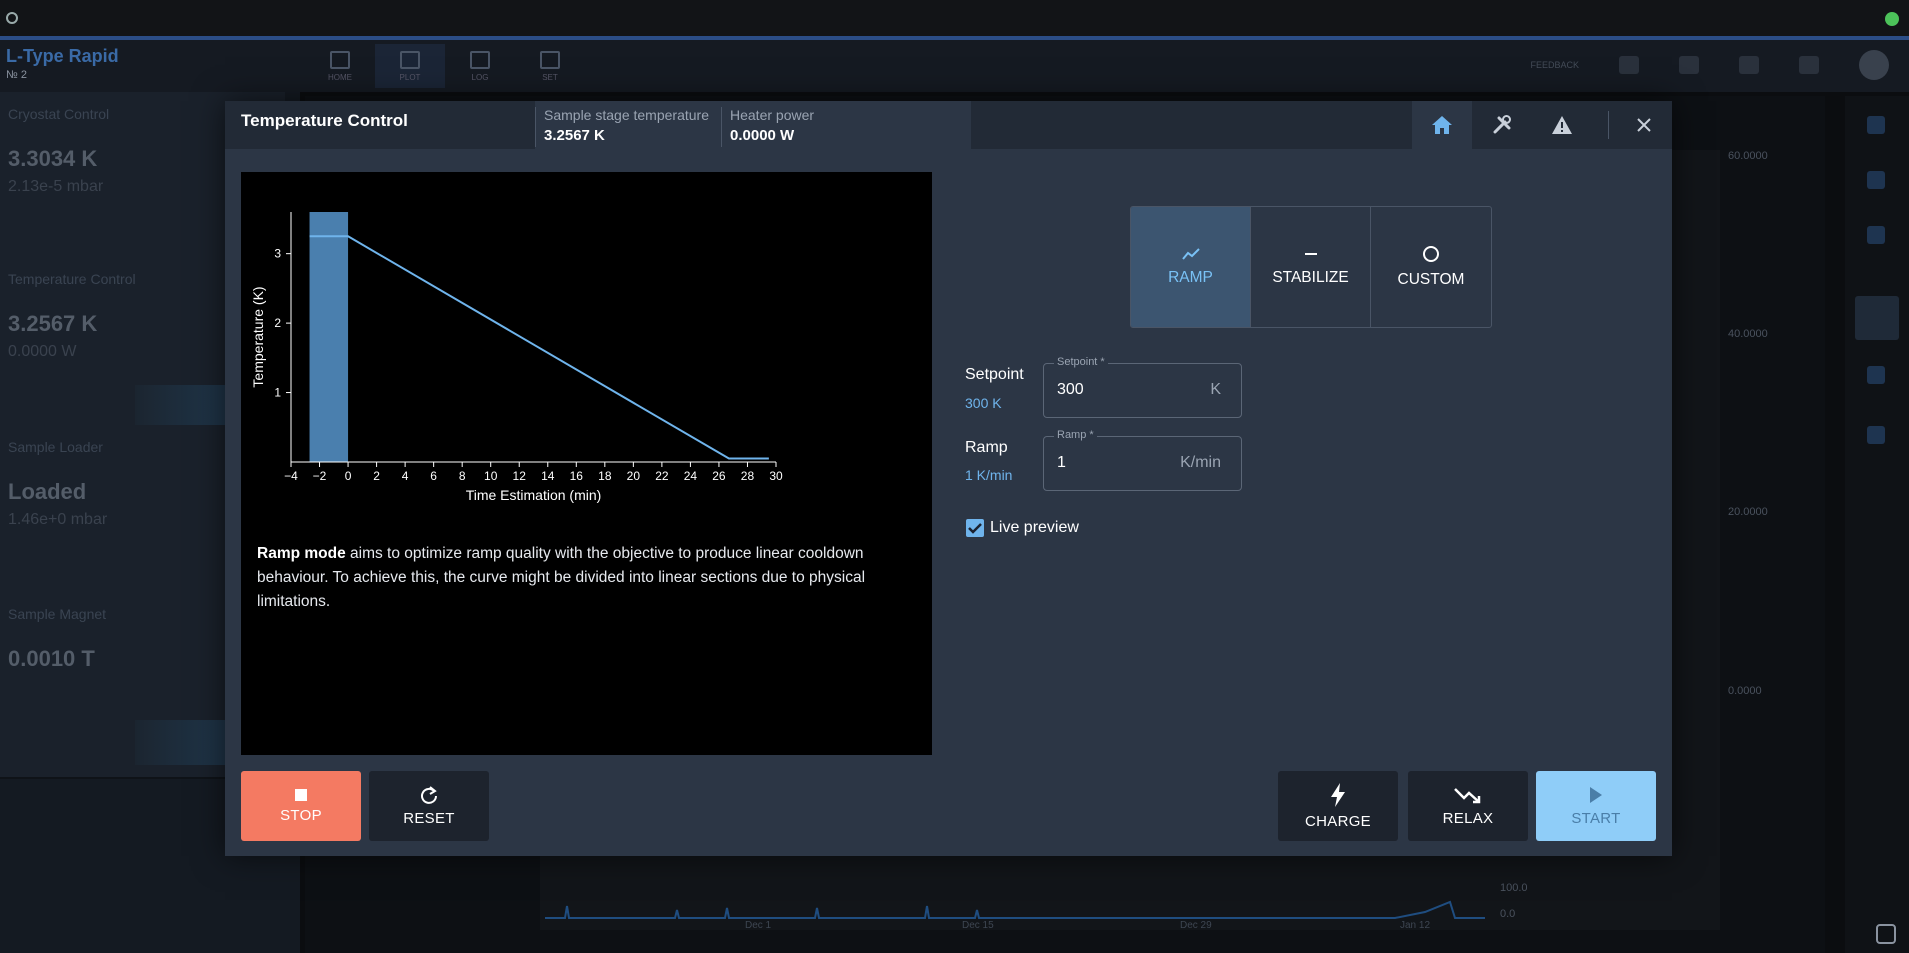  Describe the element at coordinates (577, 476) in the screenshot. I see `x-tick-label: 16` at that location.